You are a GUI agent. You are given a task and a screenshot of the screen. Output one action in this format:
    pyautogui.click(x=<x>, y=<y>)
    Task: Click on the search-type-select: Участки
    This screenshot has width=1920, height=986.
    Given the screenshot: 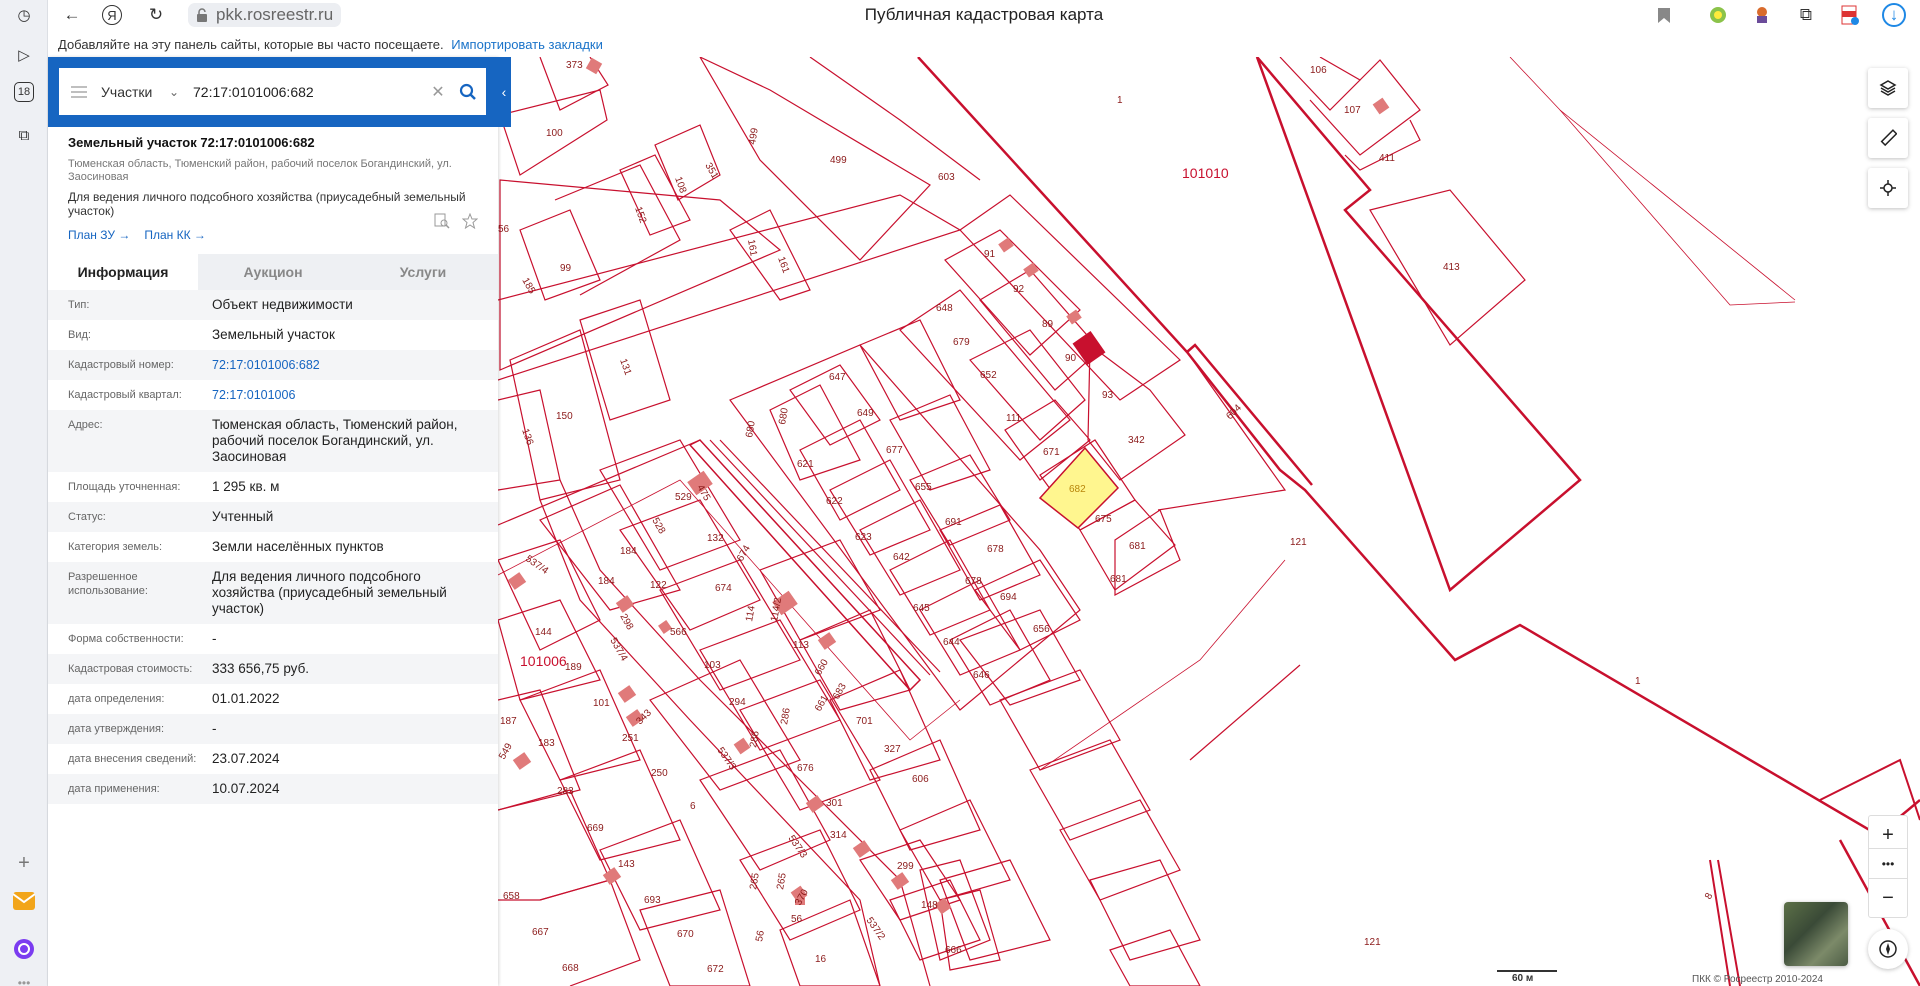 What is the action you would take?
    pyautogui.click(x=134, y=92)
    